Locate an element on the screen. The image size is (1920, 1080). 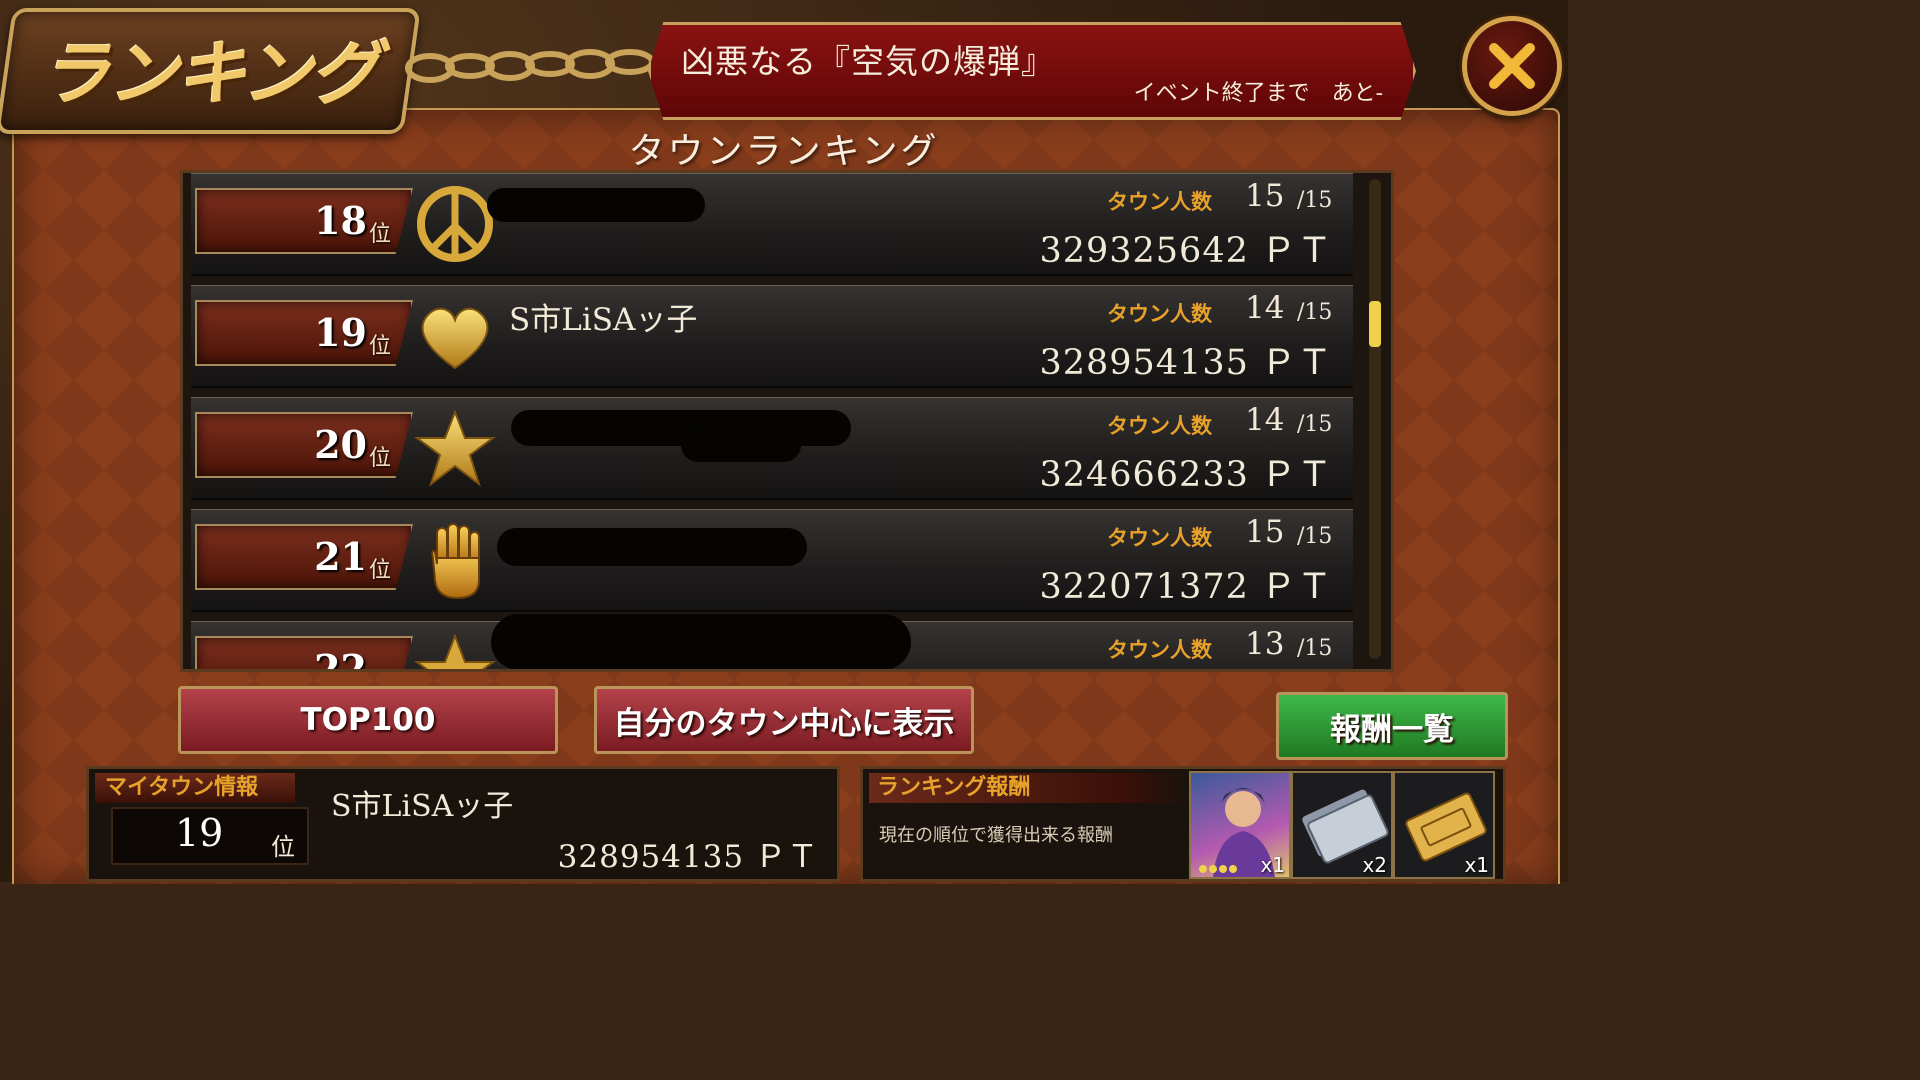
peace-icon is located at coordinates (455, 224).